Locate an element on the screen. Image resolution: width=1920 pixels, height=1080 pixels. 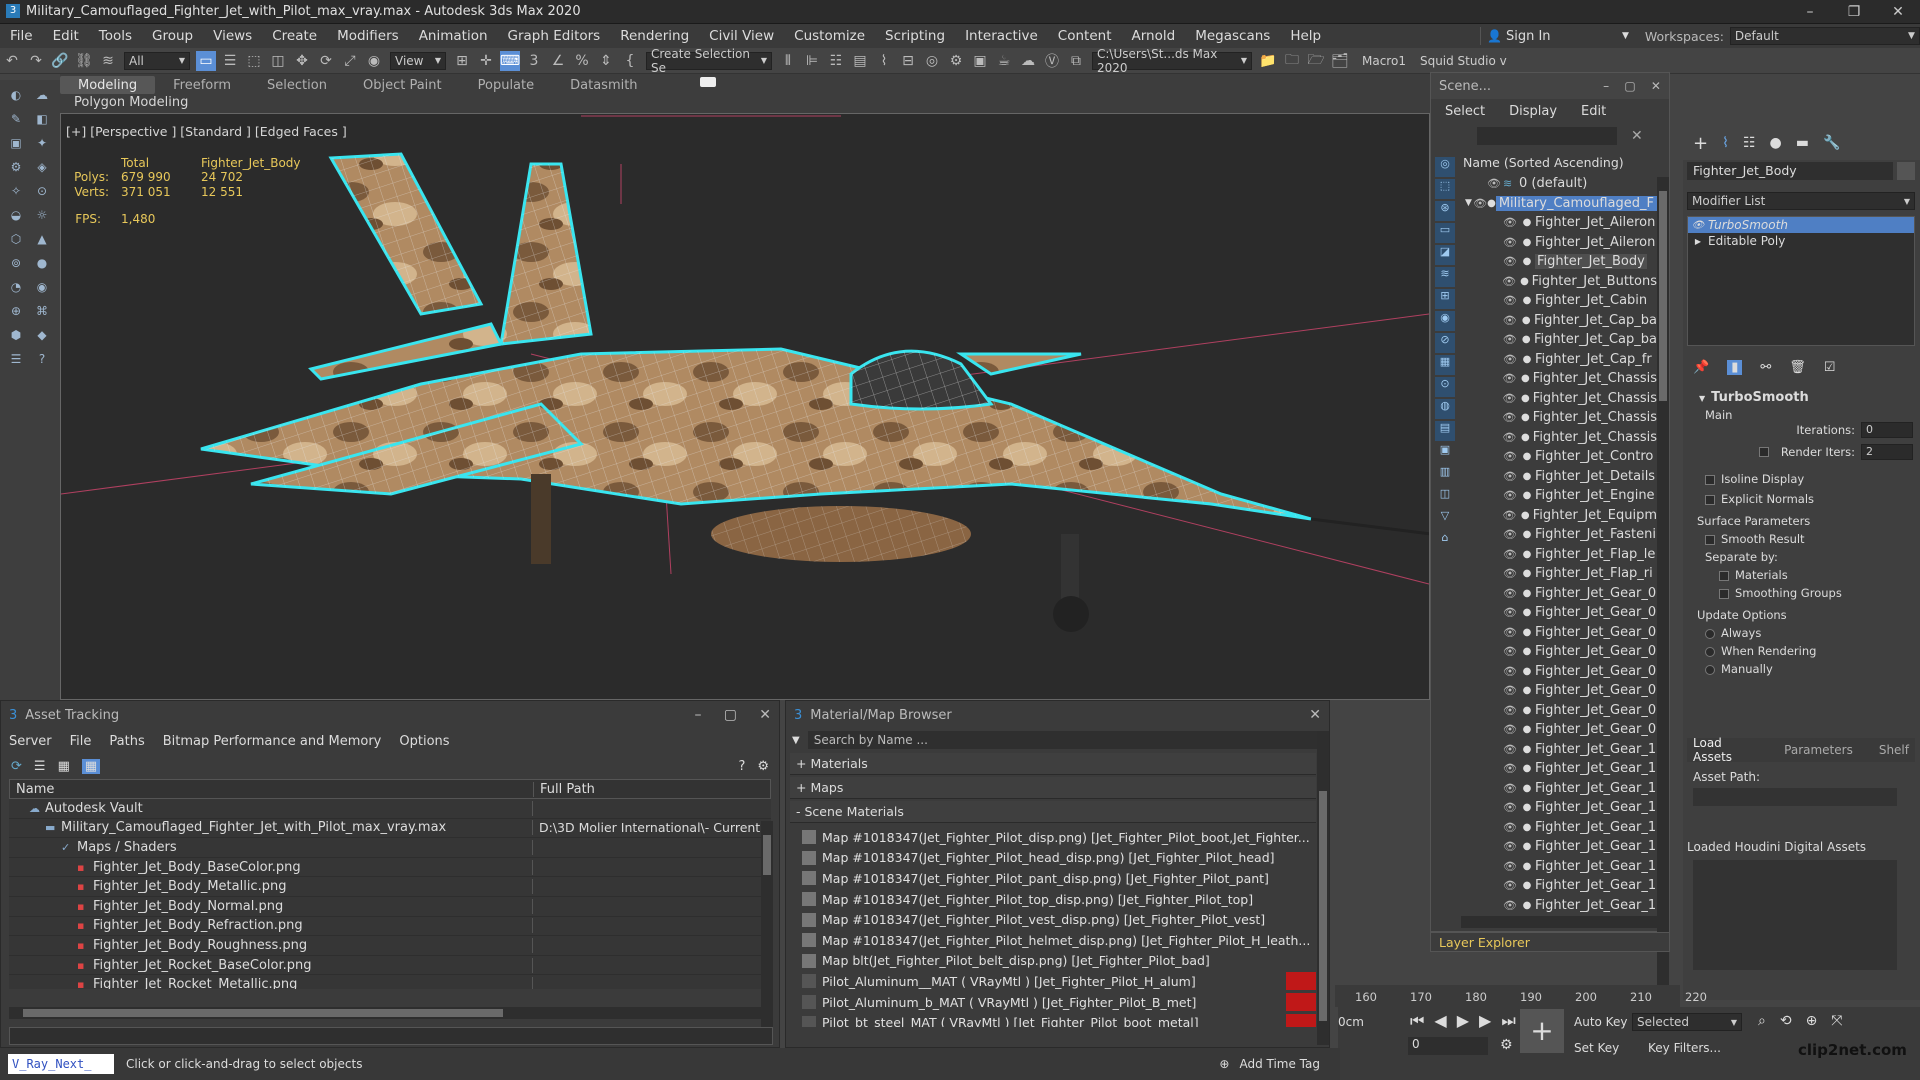
reference-coord-select: View ▼ is located at coordinates (418, 60).